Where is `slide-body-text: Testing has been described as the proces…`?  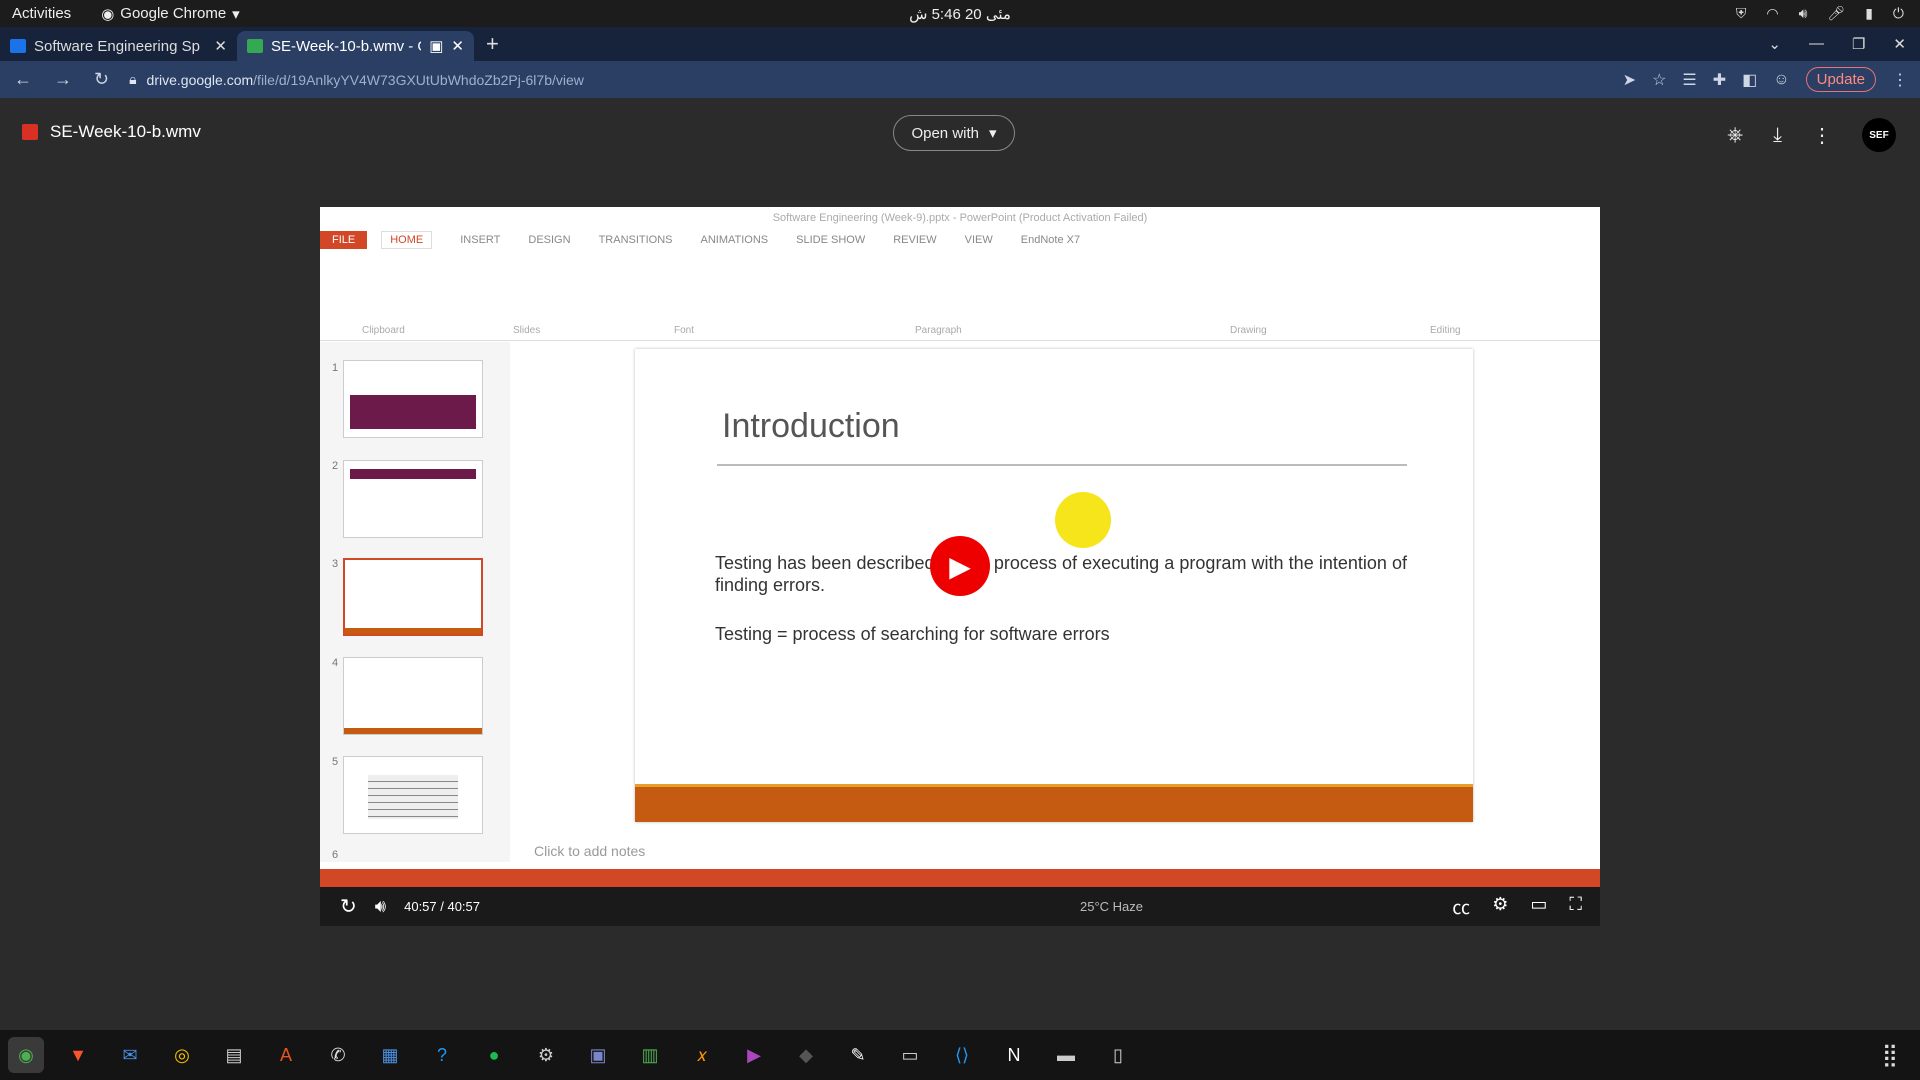
slide-body-text: Testing has been described as the proces… is located at coordinates (1061, 574).